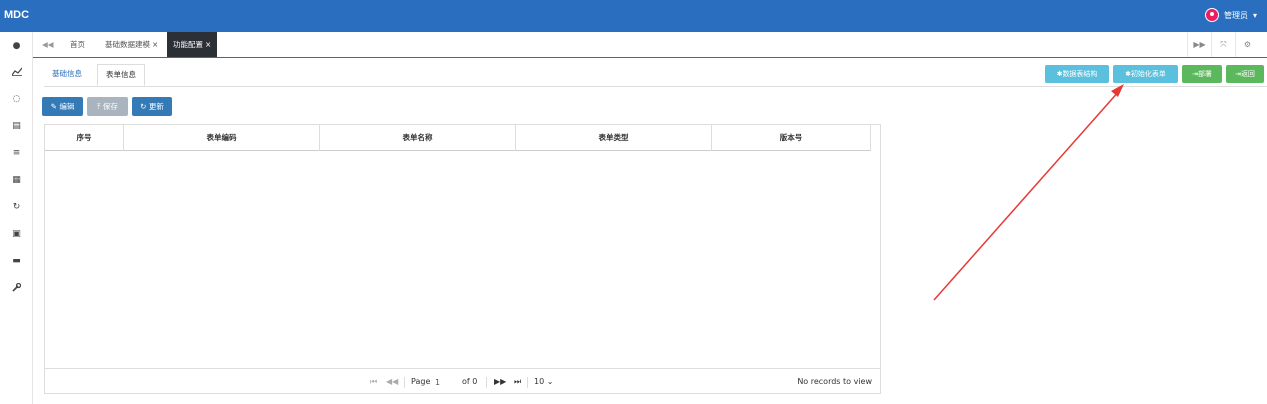 The width and height of the screenshot is (1267, 404). I want to click on annotation-arrow-icon, so click(1028, 192).